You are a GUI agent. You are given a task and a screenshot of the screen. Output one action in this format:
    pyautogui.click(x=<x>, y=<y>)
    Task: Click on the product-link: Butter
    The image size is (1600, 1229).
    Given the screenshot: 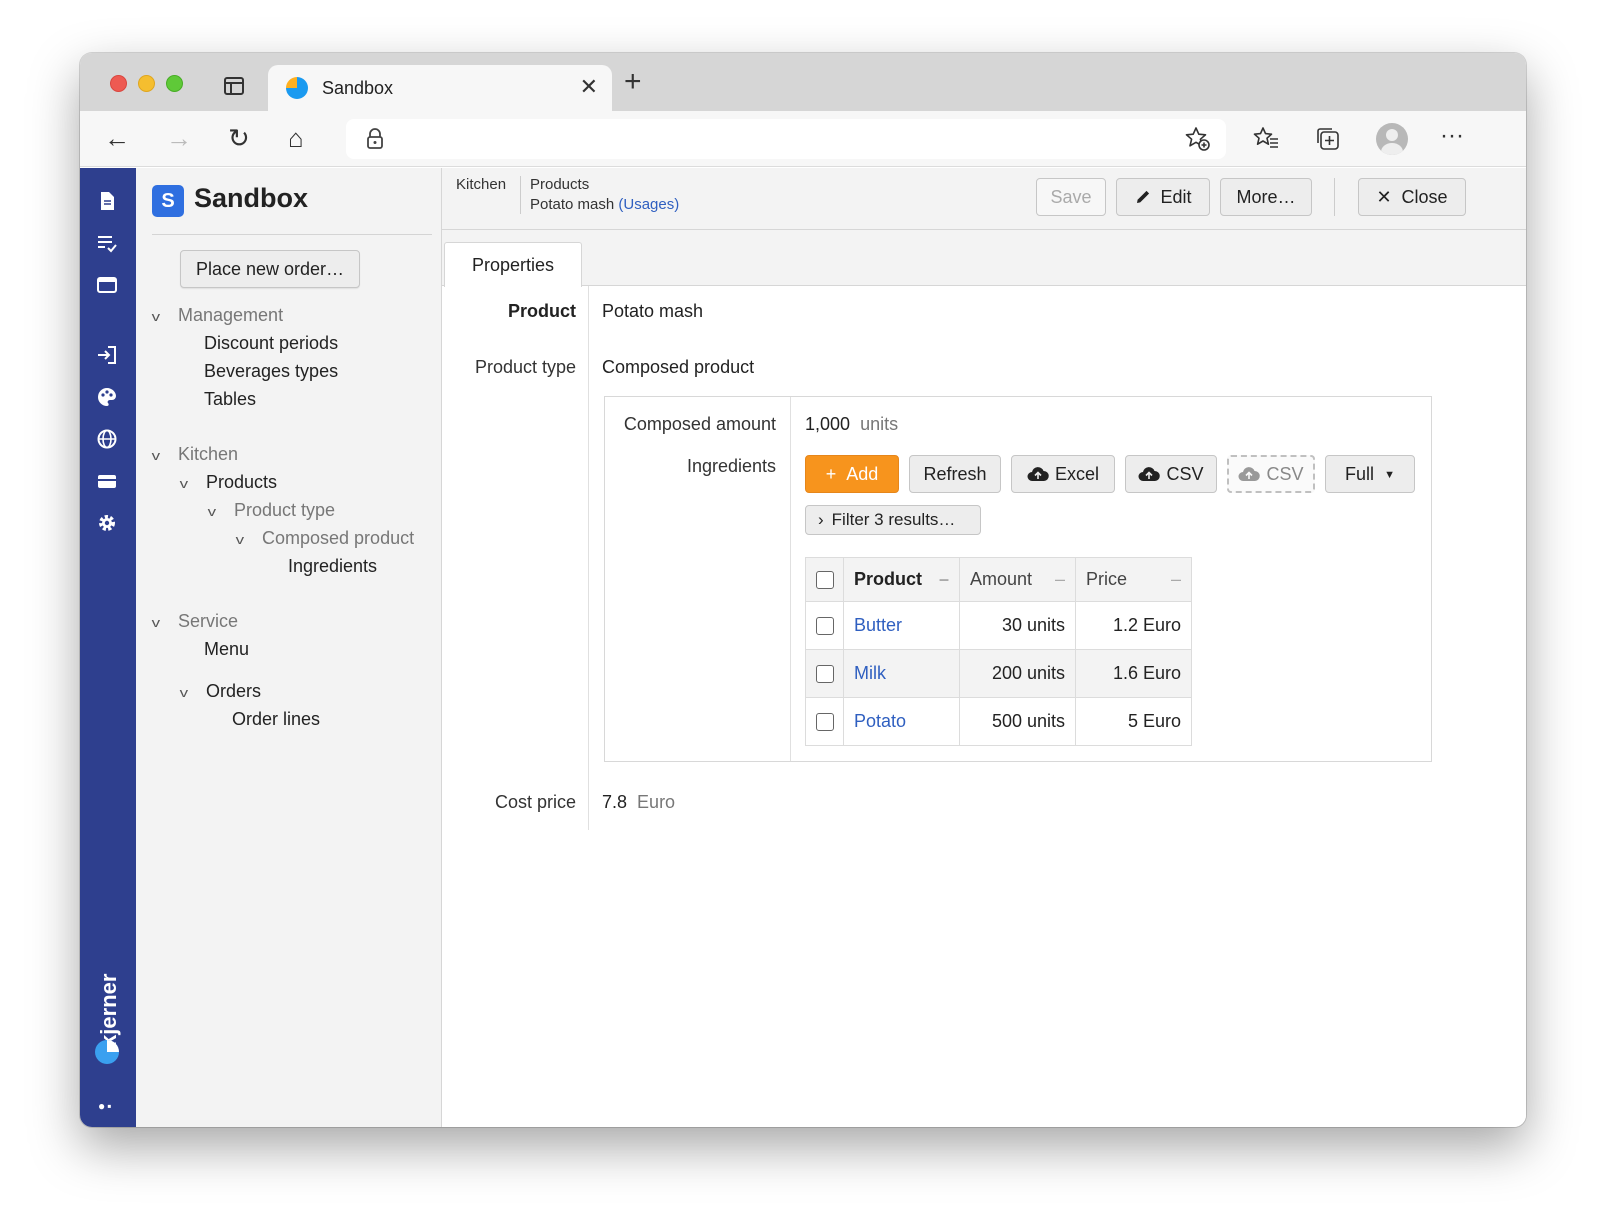 What is the action you would take?
    pyautogui.click(x=878, y=625)
    